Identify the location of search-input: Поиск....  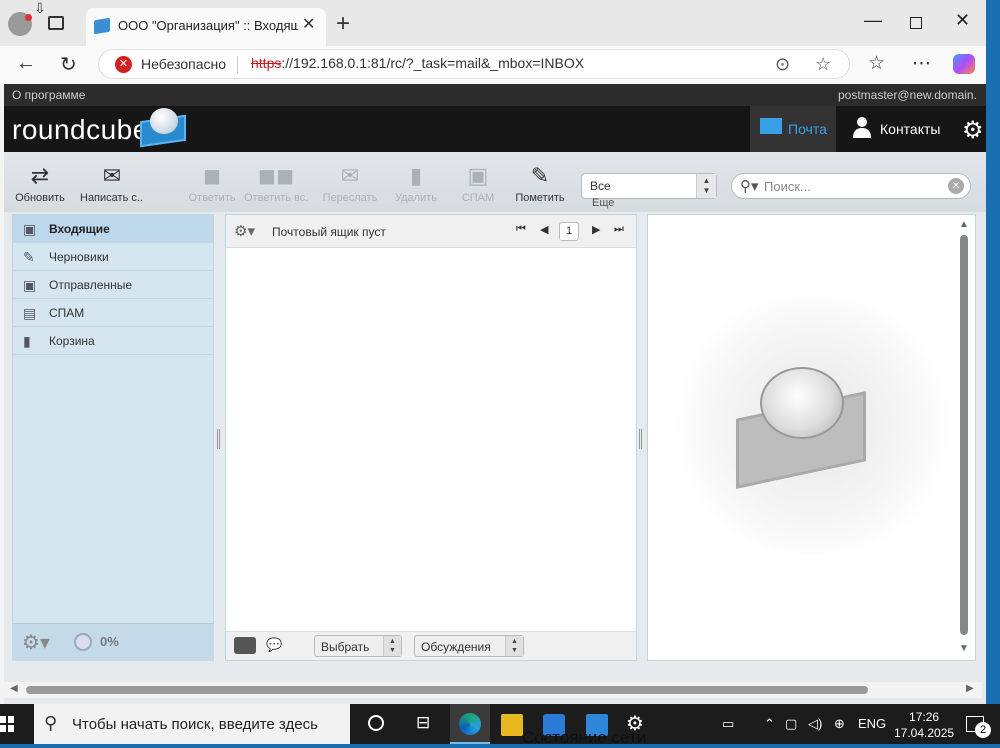
(787, 186).